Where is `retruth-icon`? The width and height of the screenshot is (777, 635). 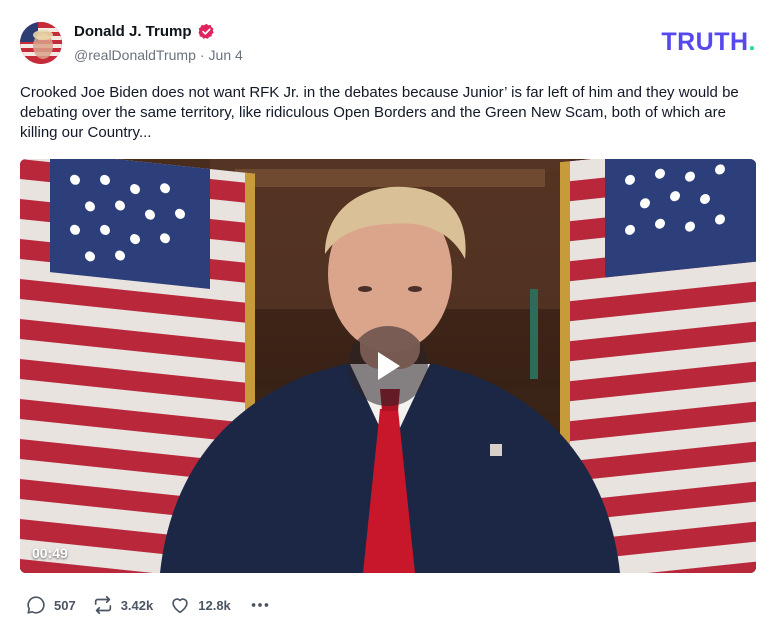 retruth-icon is located at coordinates (102, 605).